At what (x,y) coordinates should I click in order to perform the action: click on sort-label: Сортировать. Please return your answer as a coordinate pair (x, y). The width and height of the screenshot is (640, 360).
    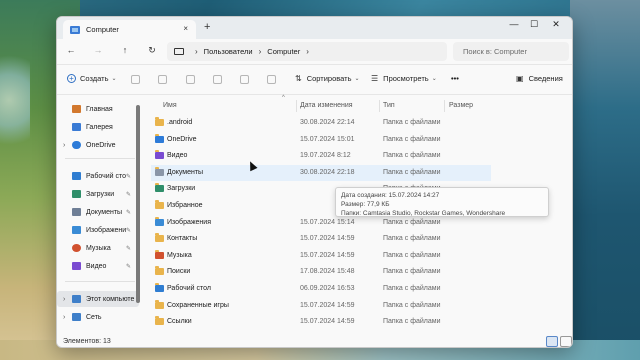
    Looking at the image, I should click on (329, 78).